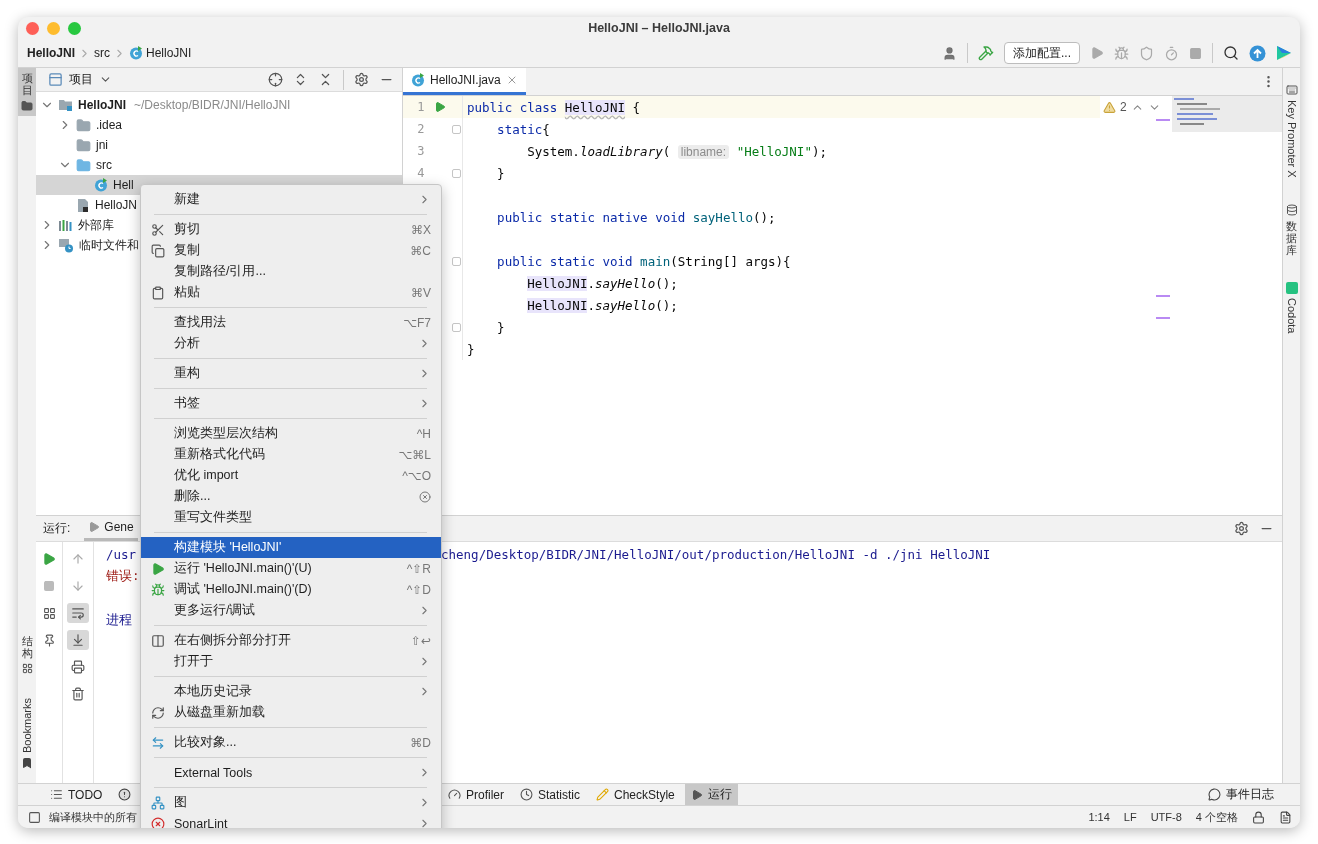  I want to click on line-number: 1, so click(420, 107).